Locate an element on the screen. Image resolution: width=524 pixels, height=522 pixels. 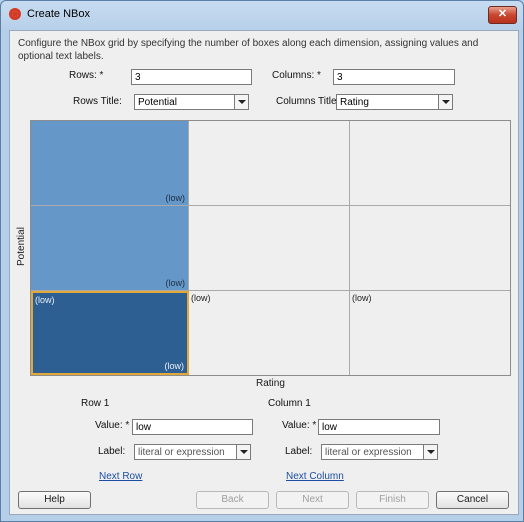
grid-cell-r1c1: (low) is located at coordinates (110, 163).